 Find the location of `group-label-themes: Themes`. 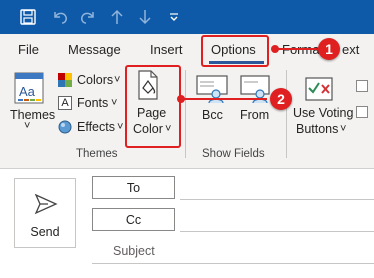

group-label-themes: Themes is located at coordinates (97, 154).